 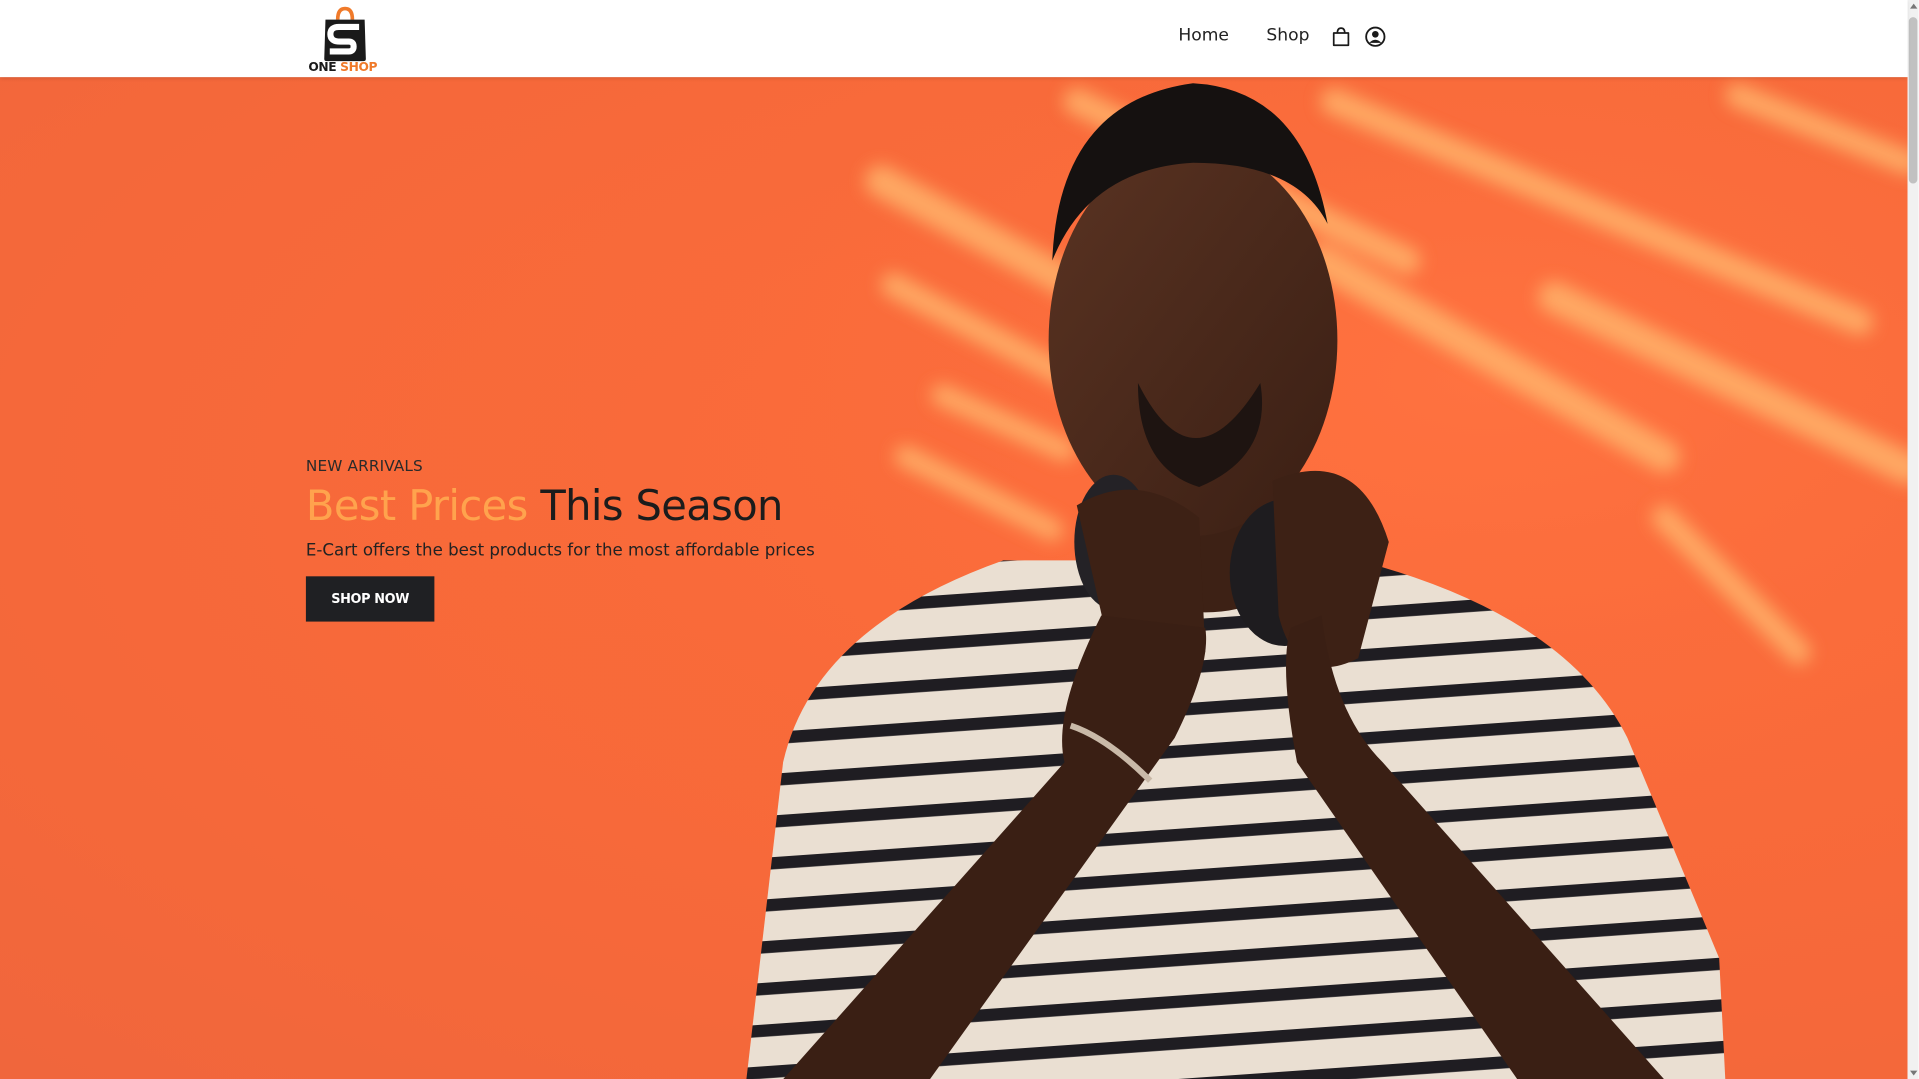 I want to click on nav-link-shop: Shop, so click(x=1287, y=36).